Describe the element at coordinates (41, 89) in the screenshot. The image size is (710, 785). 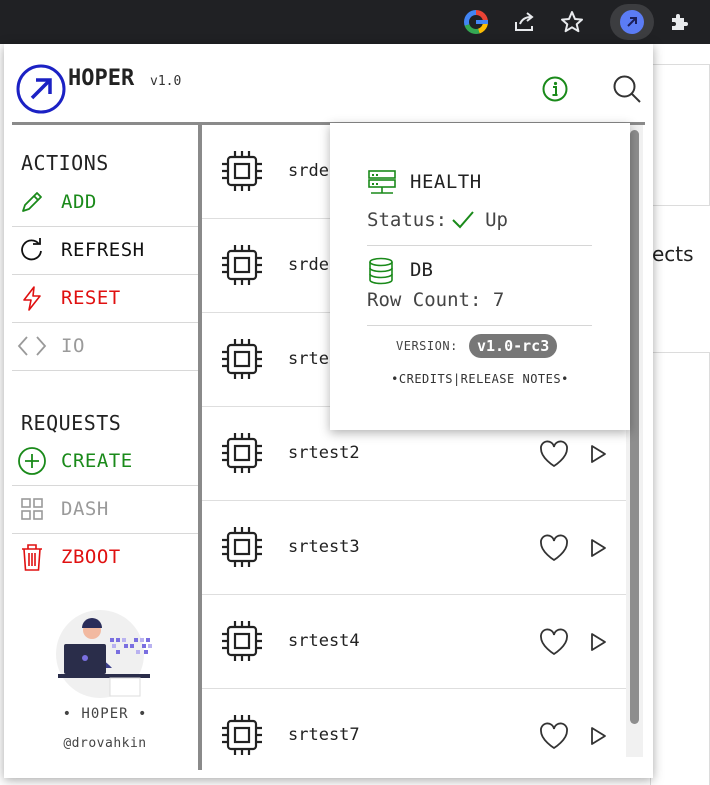
I see `hoper-logo-icon` at that location.